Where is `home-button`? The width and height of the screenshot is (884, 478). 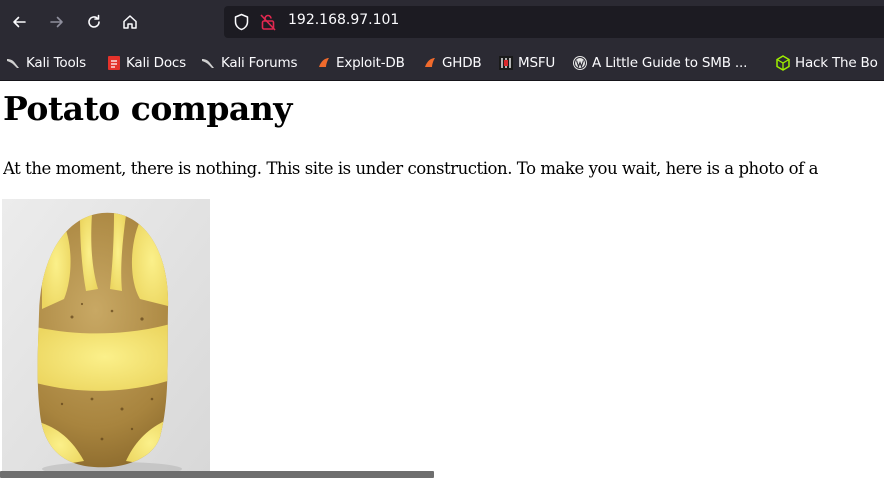 home-button is located at coordinates (130, 22).